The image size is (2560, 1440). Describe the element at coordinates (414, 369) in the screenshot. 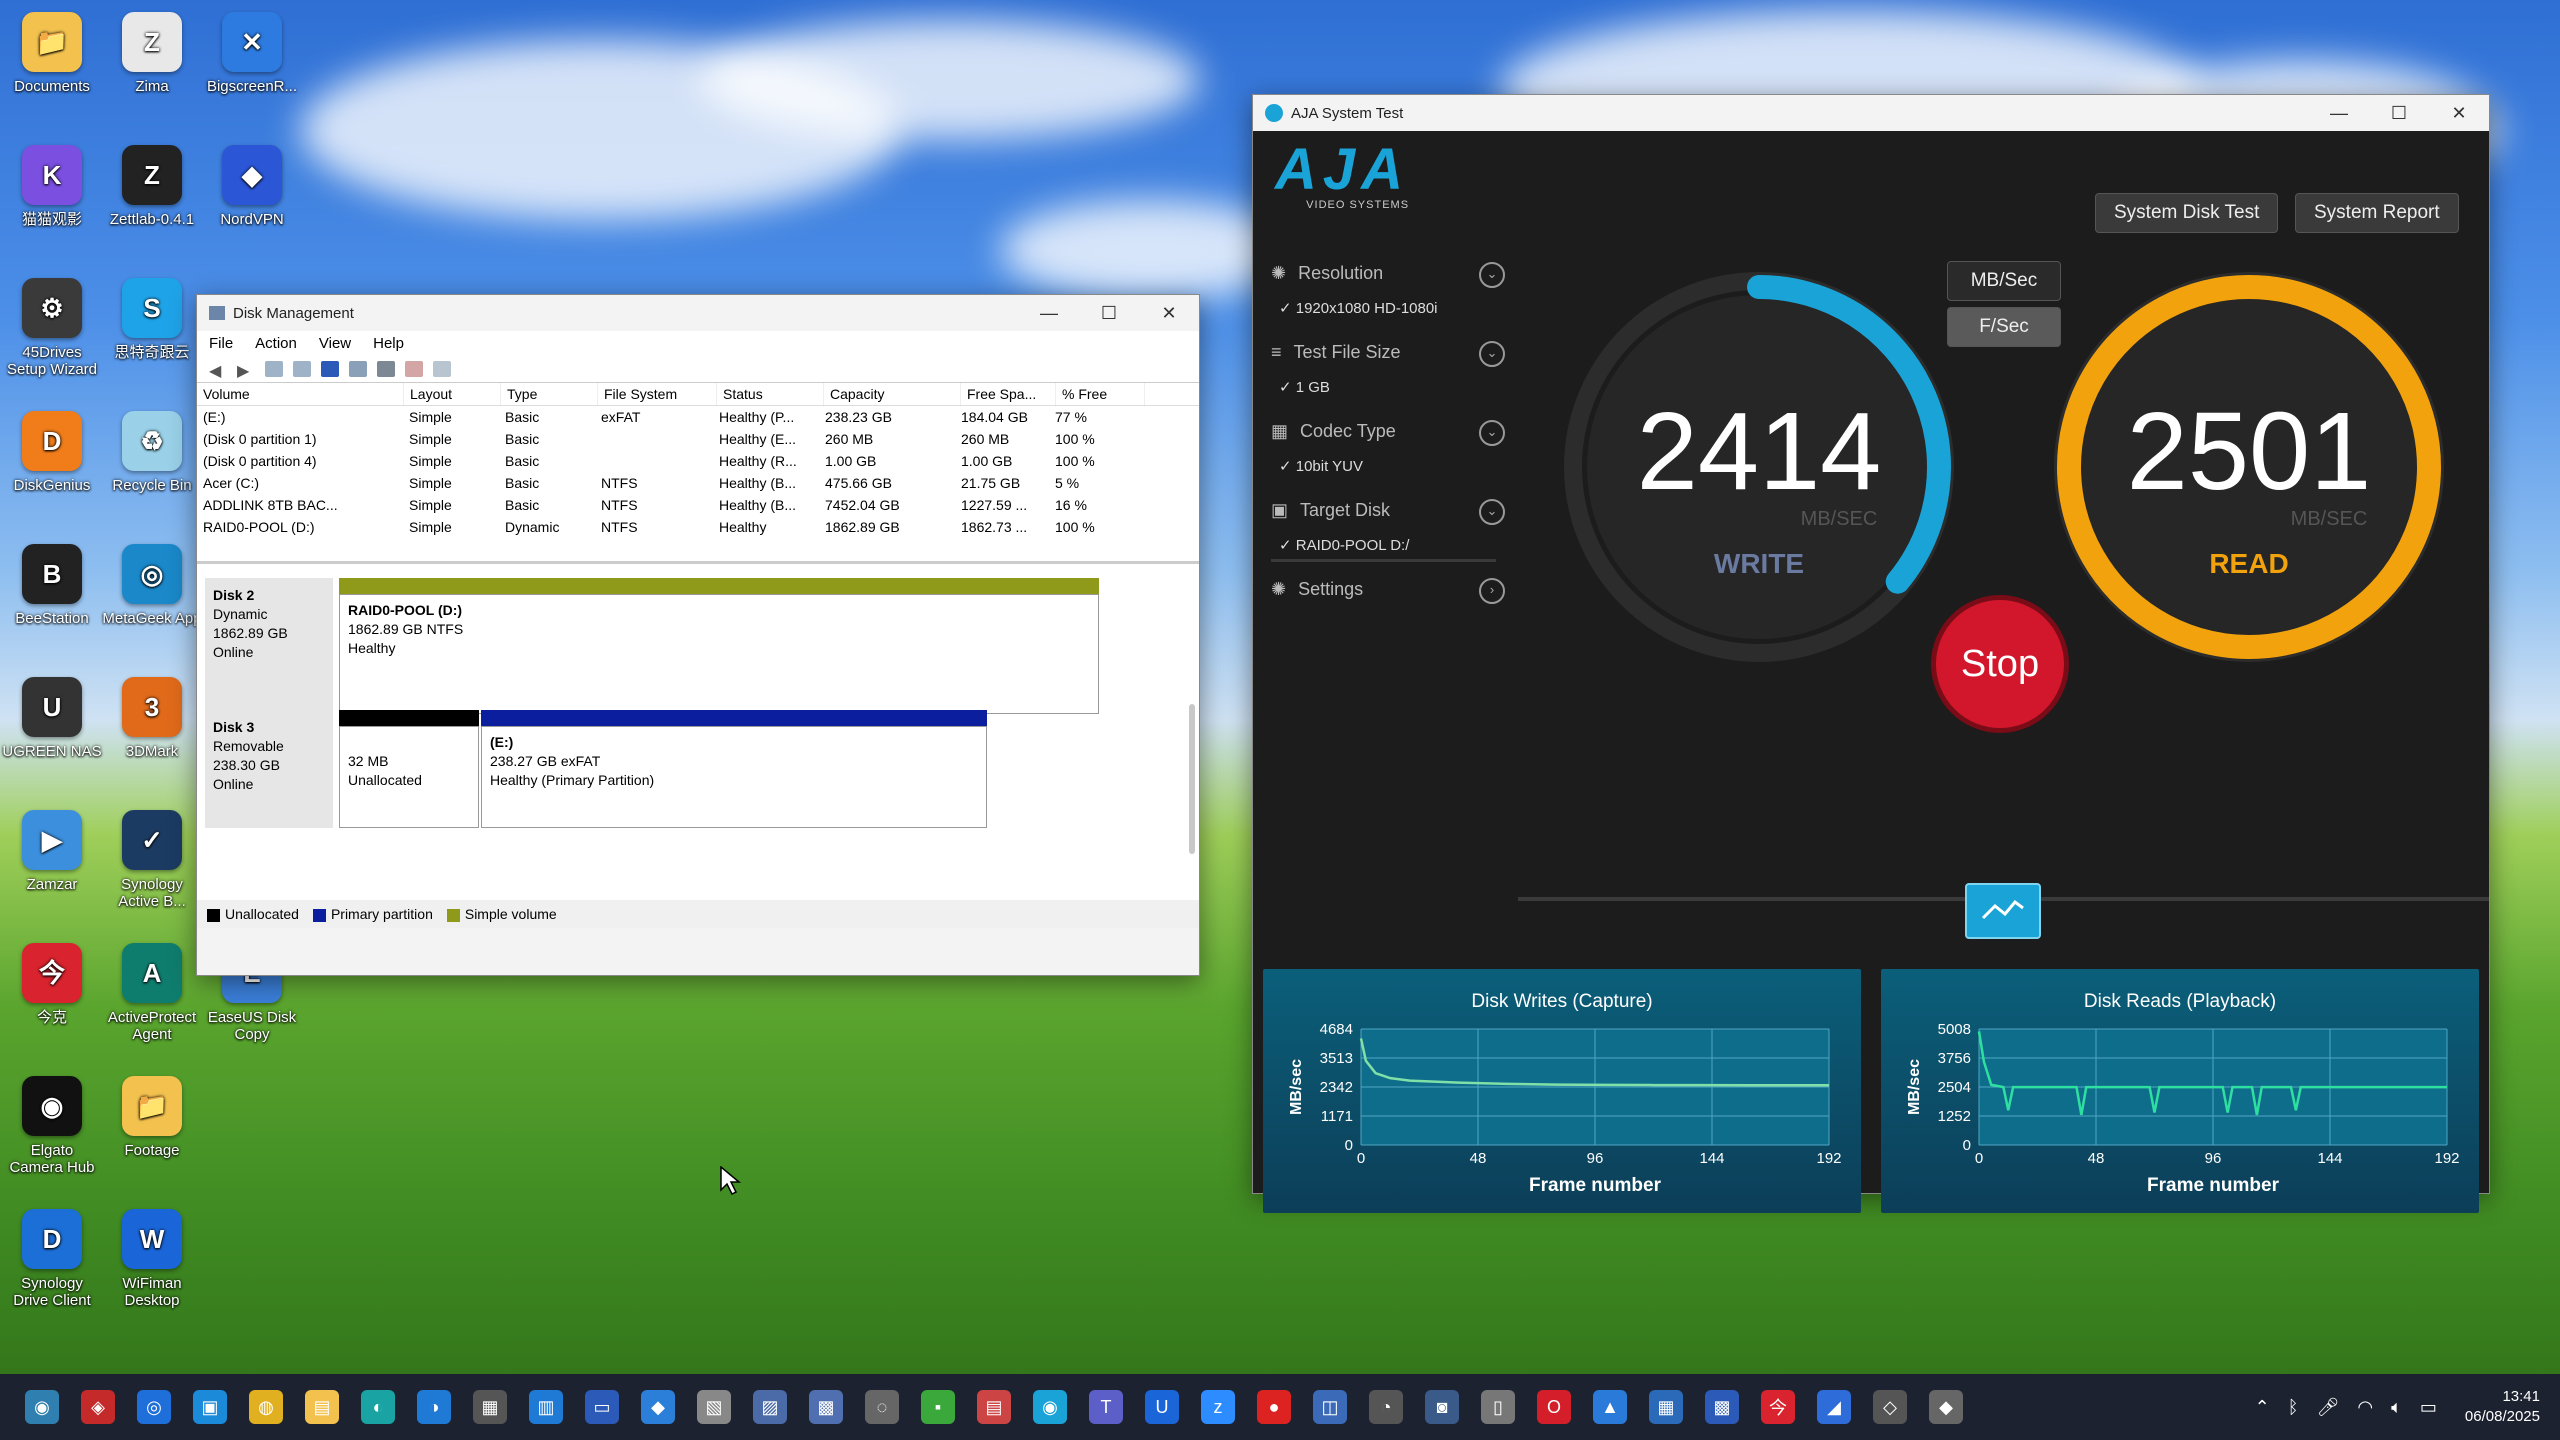

I see `check-icon` at that location.